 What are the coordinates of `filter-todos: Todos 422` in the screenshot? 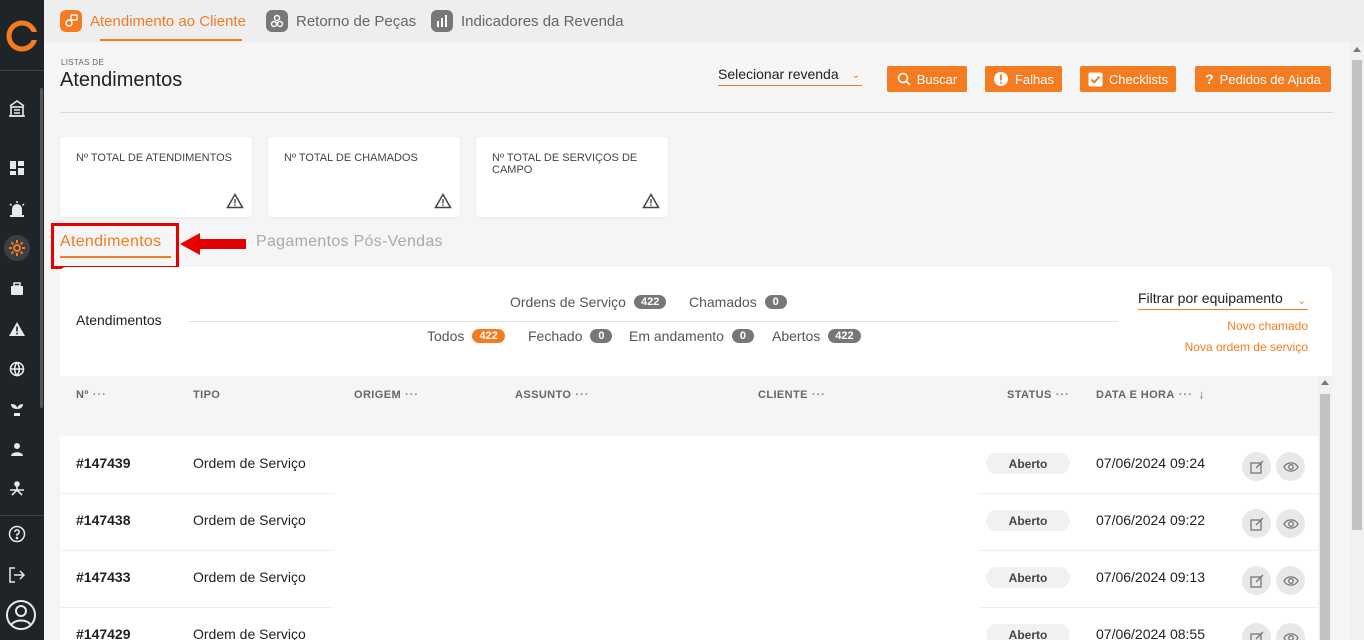 It's located at (466, 336).